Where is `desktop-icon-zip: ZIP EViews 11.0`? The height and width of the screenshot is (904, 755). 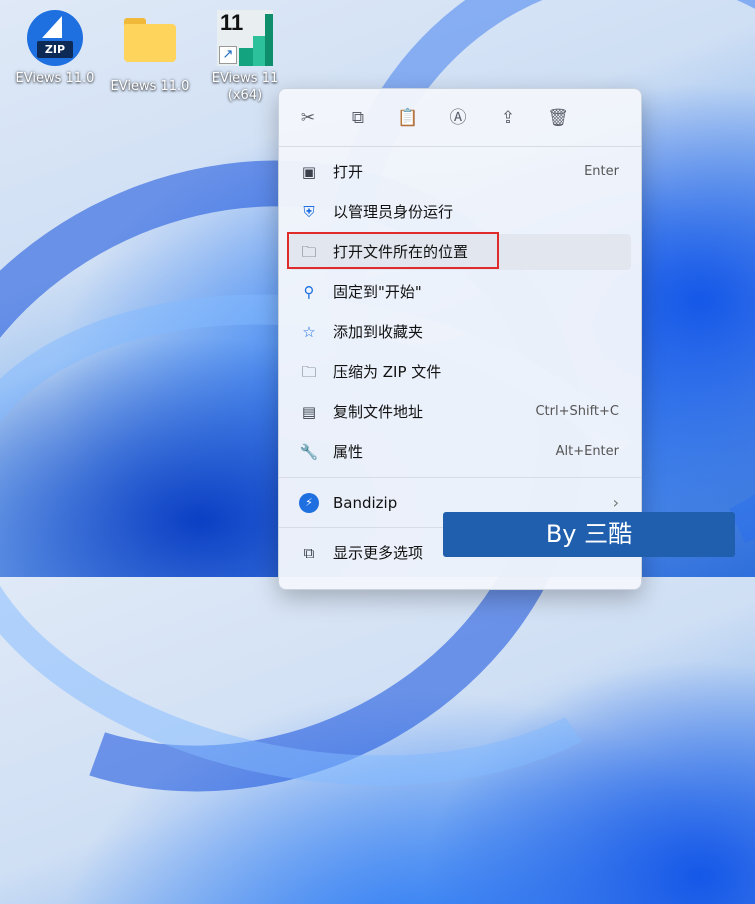 desktop-icon-zip: ZIP EViews 11.0 is located at coordinates (55, 48).